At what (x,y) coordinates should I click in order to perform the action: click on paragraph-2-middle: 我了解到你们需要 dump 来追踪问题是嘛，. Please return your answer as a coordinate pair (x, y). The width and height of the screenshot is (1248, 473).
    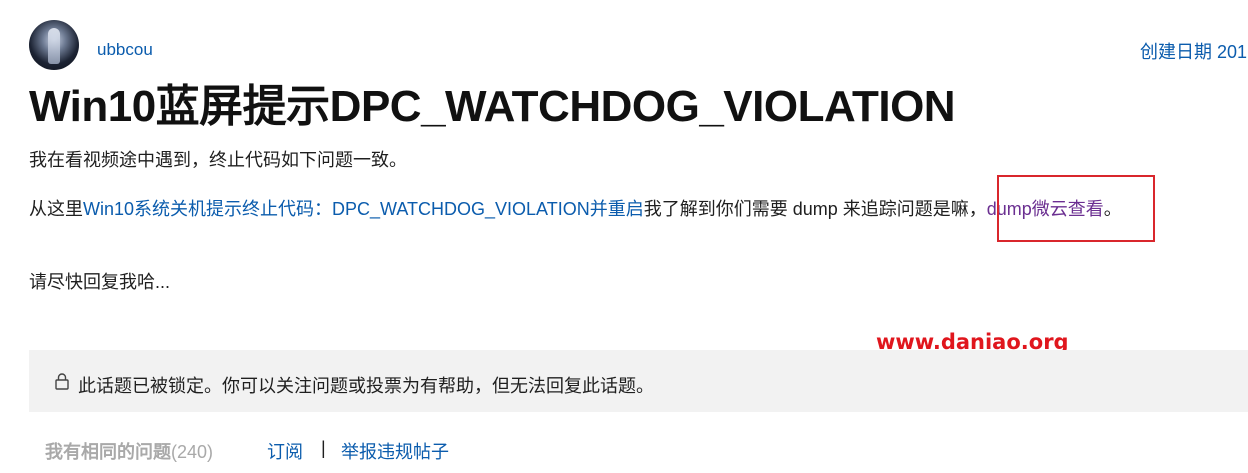
    Looking at the image, I should click on (815, 209).